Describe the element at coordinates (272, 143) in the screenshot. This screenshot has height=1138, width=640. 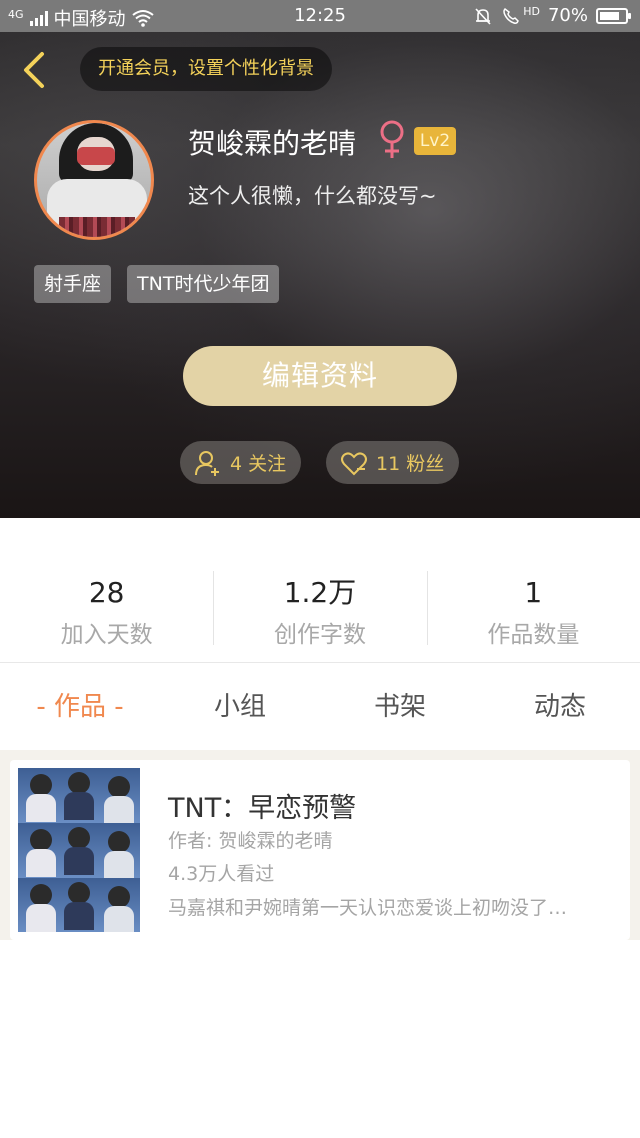
I see `nickname: 贺峻霖的老晴` at that location.